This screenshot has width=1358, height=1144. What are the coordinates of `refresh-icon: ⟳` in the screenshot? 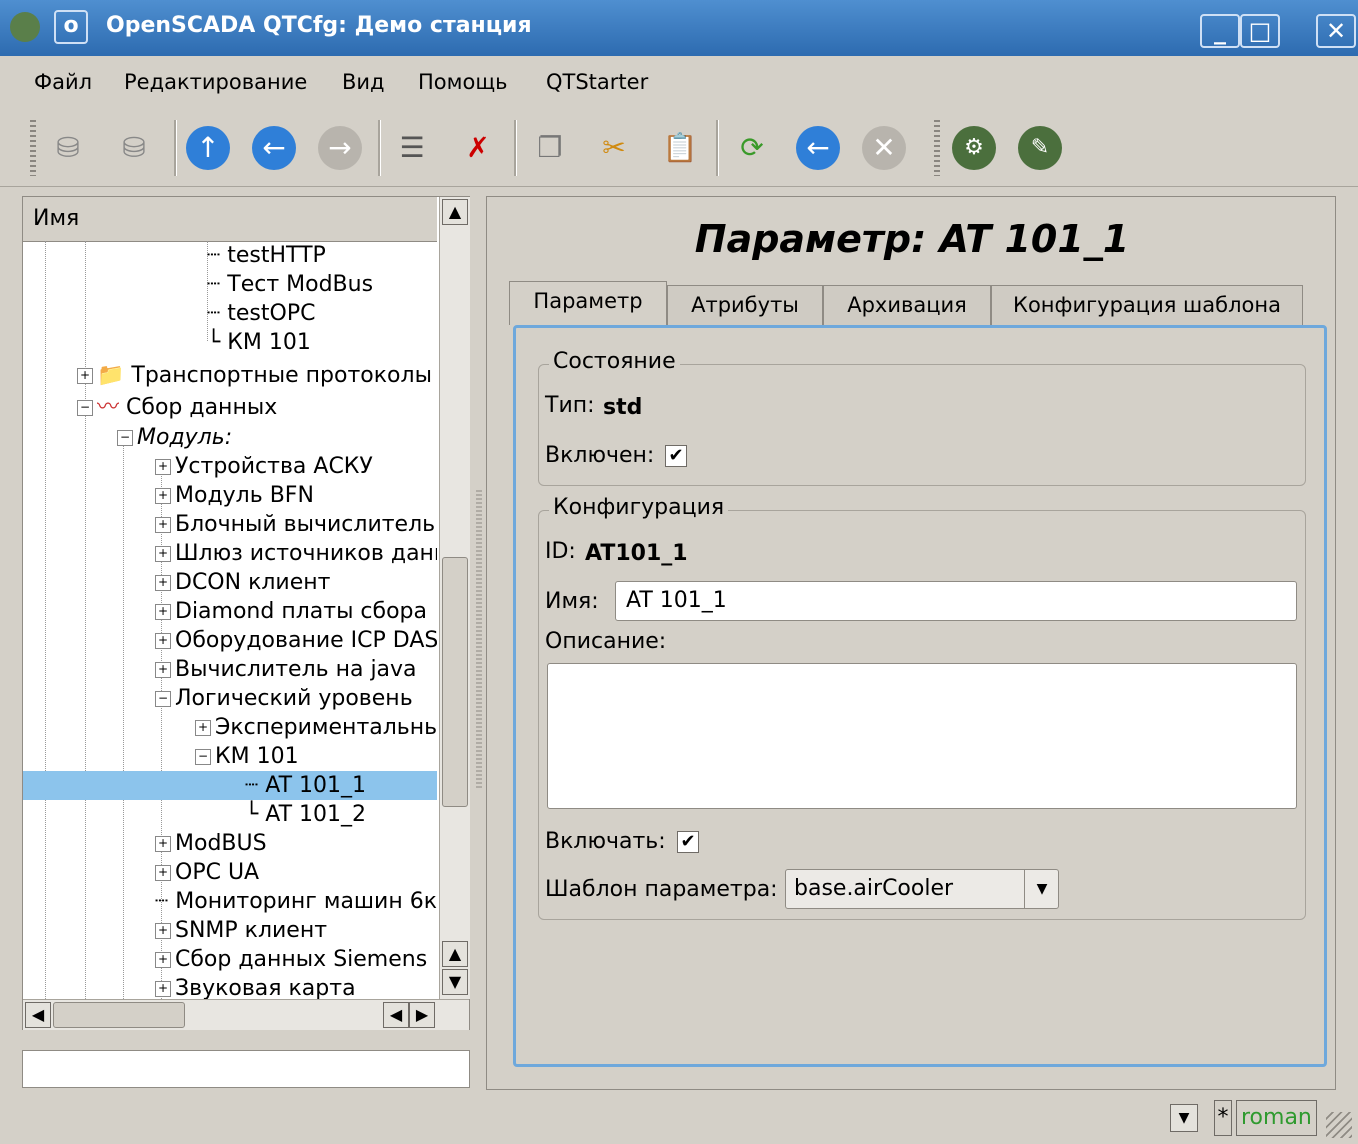 It's located at (752, 148).